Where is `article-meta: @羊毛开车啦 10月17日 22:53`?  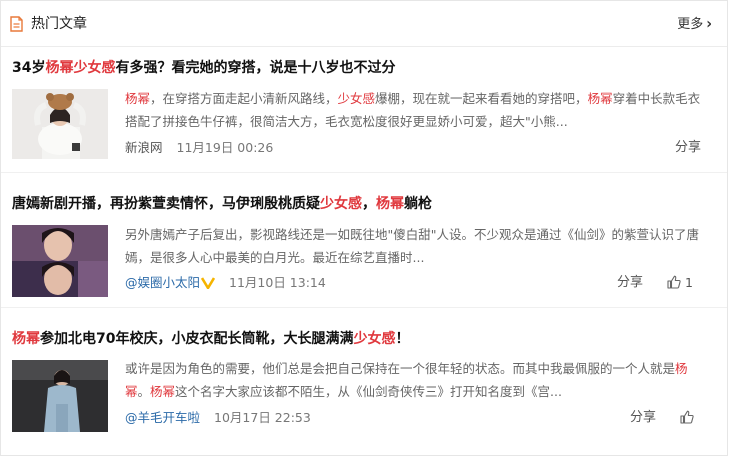
article-meta: @羊毛开车啦 10月17日 22:53 is located at coordinates (218, 418).